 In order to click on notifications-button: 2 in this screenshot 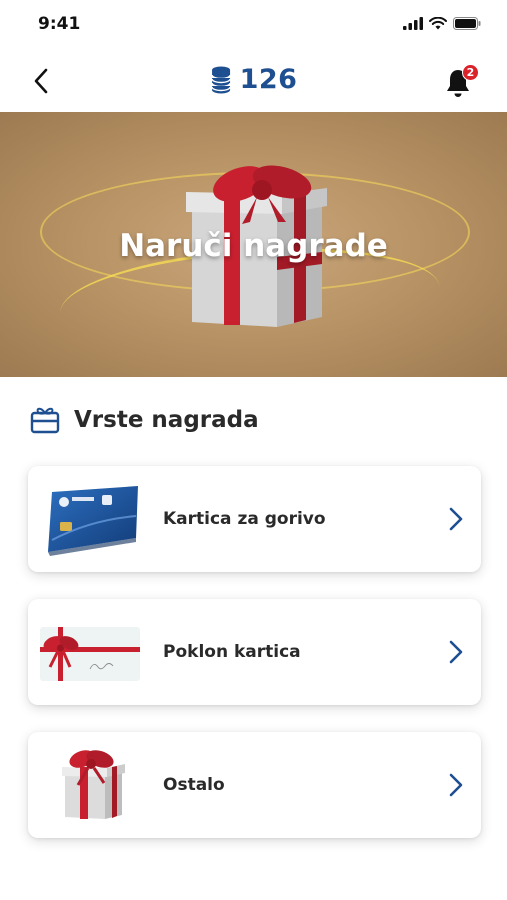, I will do `click(461, 82)`.